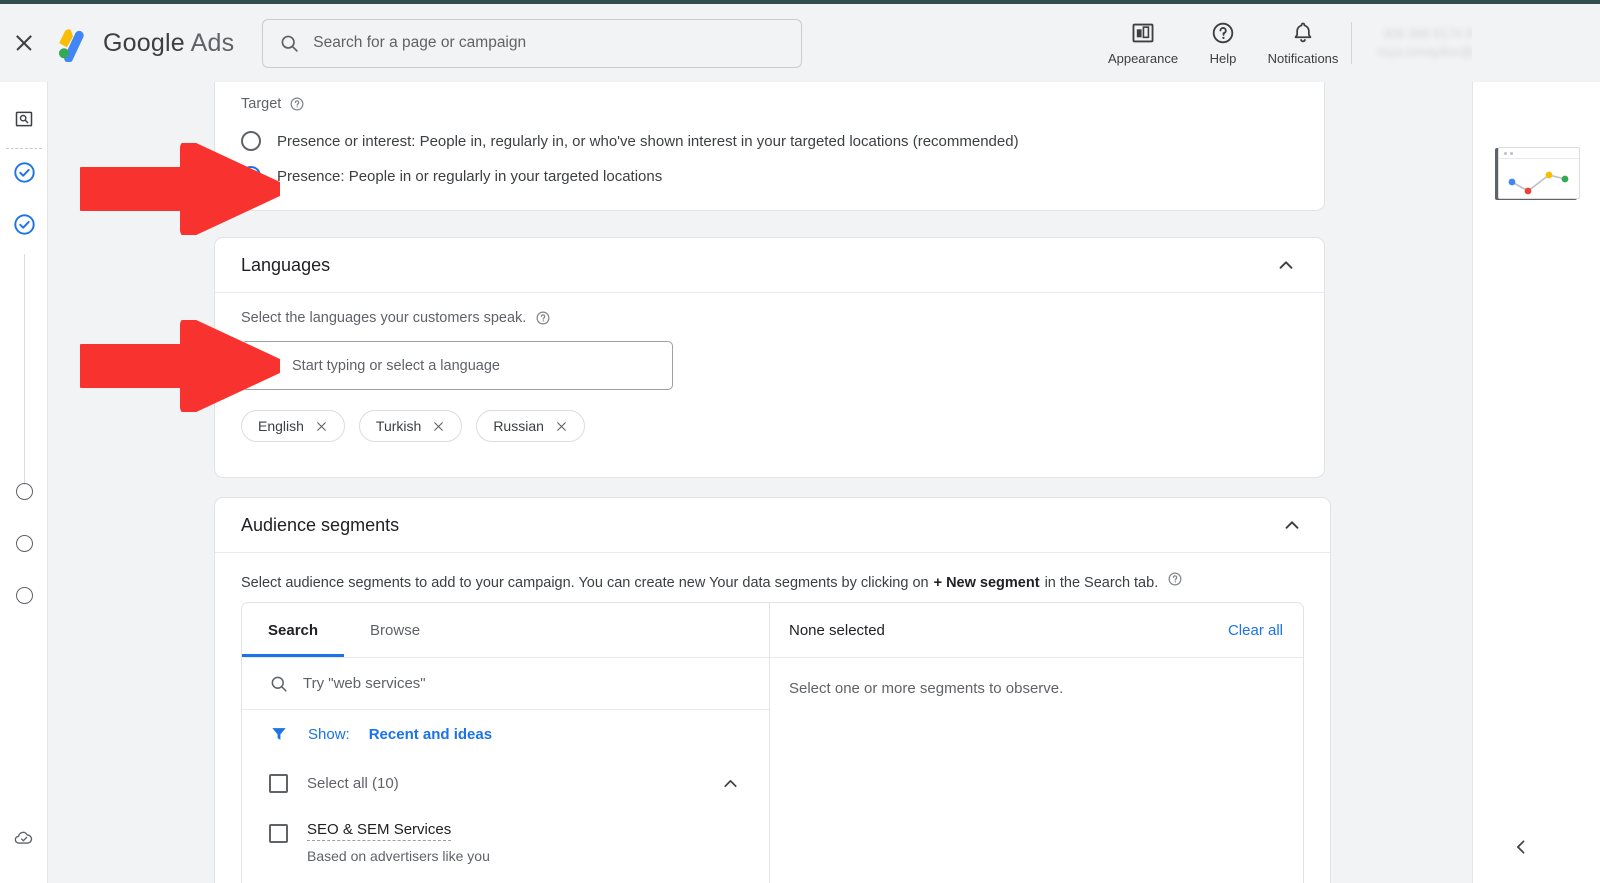 Image resolution: width=1600 pixels, height=883 pixels. What do you see at coordinates (251, 176) in the screenshot?
I see `presence-radio` at bounding box center [251, 176].